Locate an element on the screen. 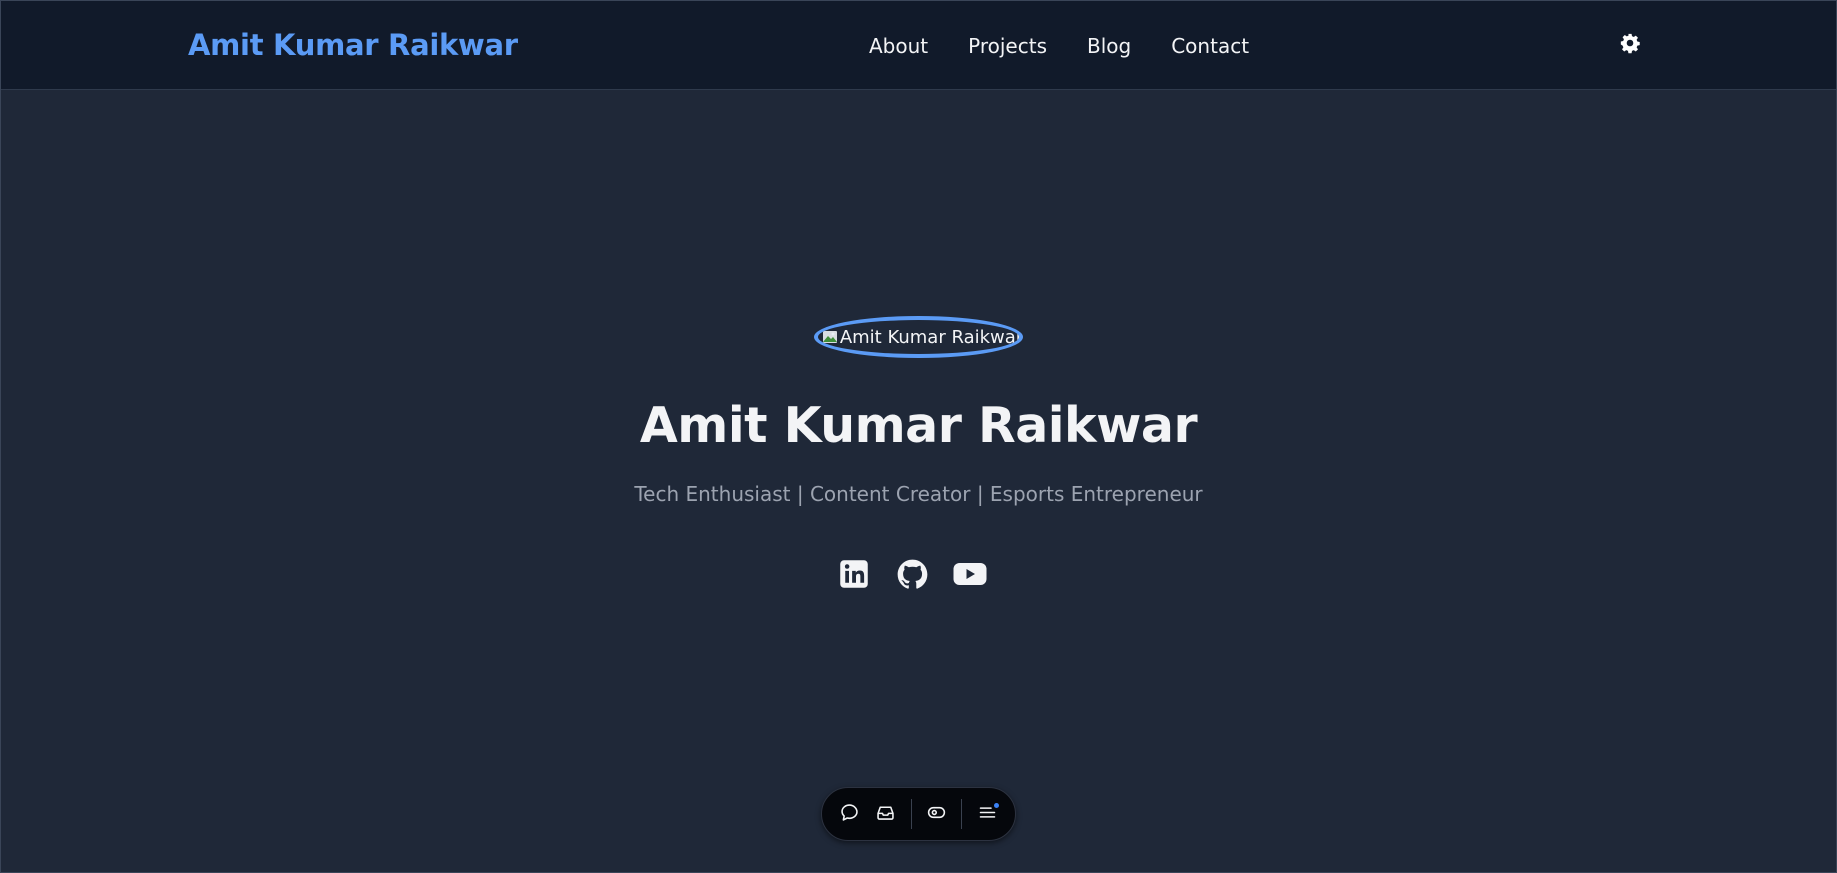 This screenshot has height=873, width=1837. floating-toolbar is located at coordinates (918, 814).